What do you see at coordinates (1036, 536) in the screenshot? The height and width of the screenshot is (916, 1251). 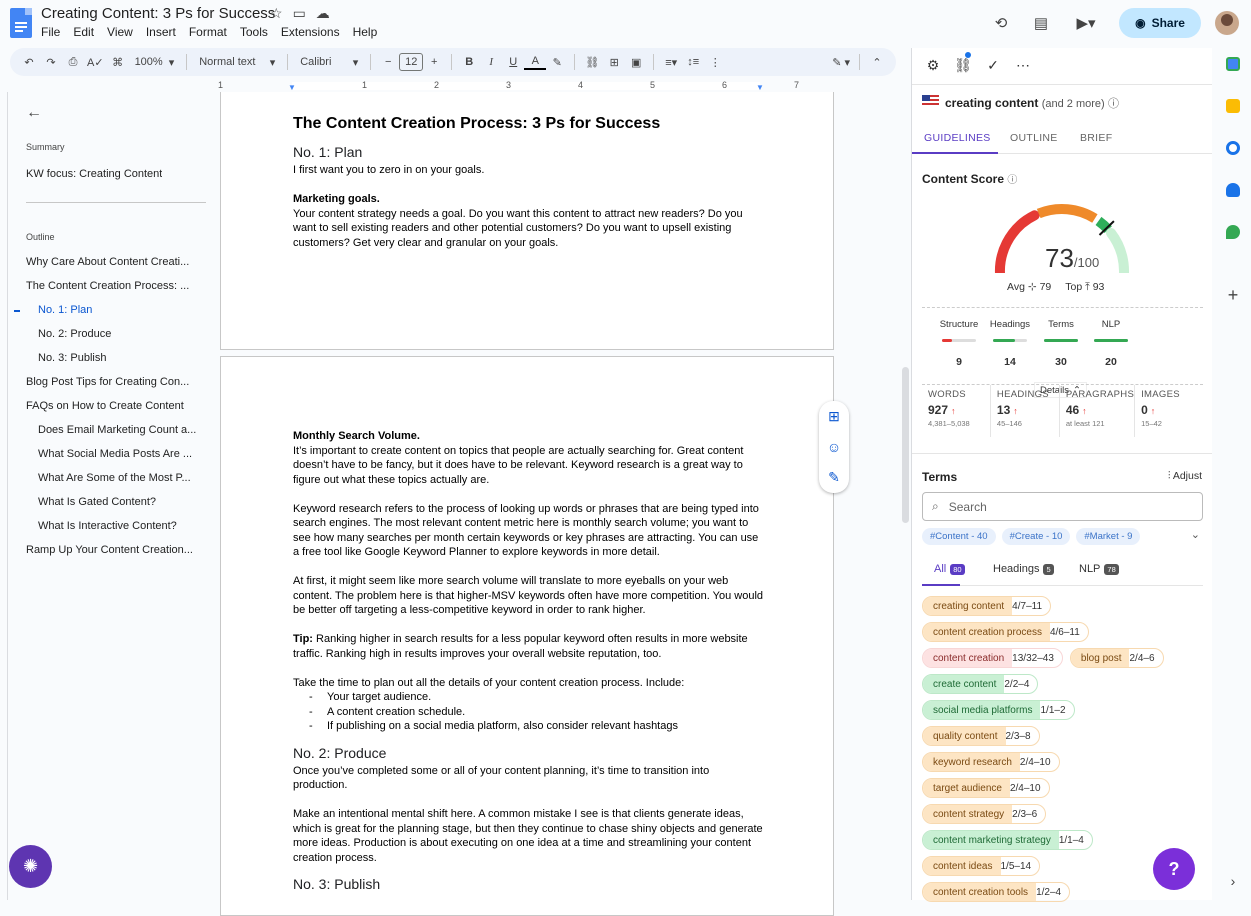 I see `hashtag-chip: #Create - 10` at bounding box center [1036, 536].